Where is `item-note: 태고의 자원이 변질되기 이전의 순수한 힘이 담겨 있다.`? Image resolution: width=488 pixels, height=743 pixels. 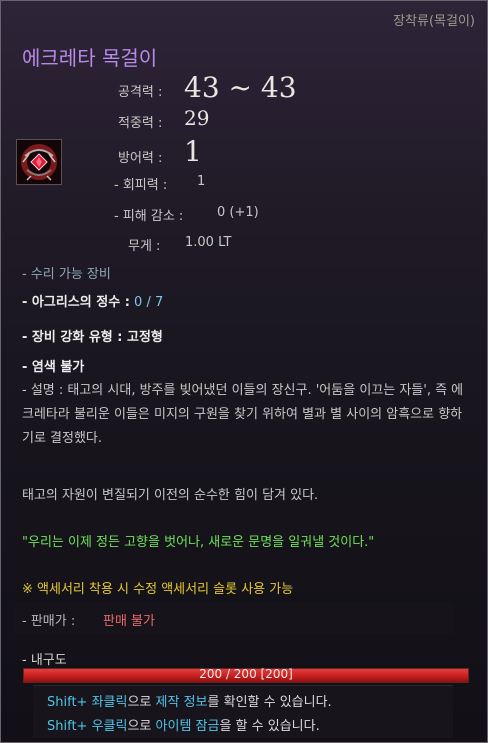
item-note: 태고의 자원이 변질되기 이전의 순수한 힘이 담겨 있다. is located at coordinates (170, 495).